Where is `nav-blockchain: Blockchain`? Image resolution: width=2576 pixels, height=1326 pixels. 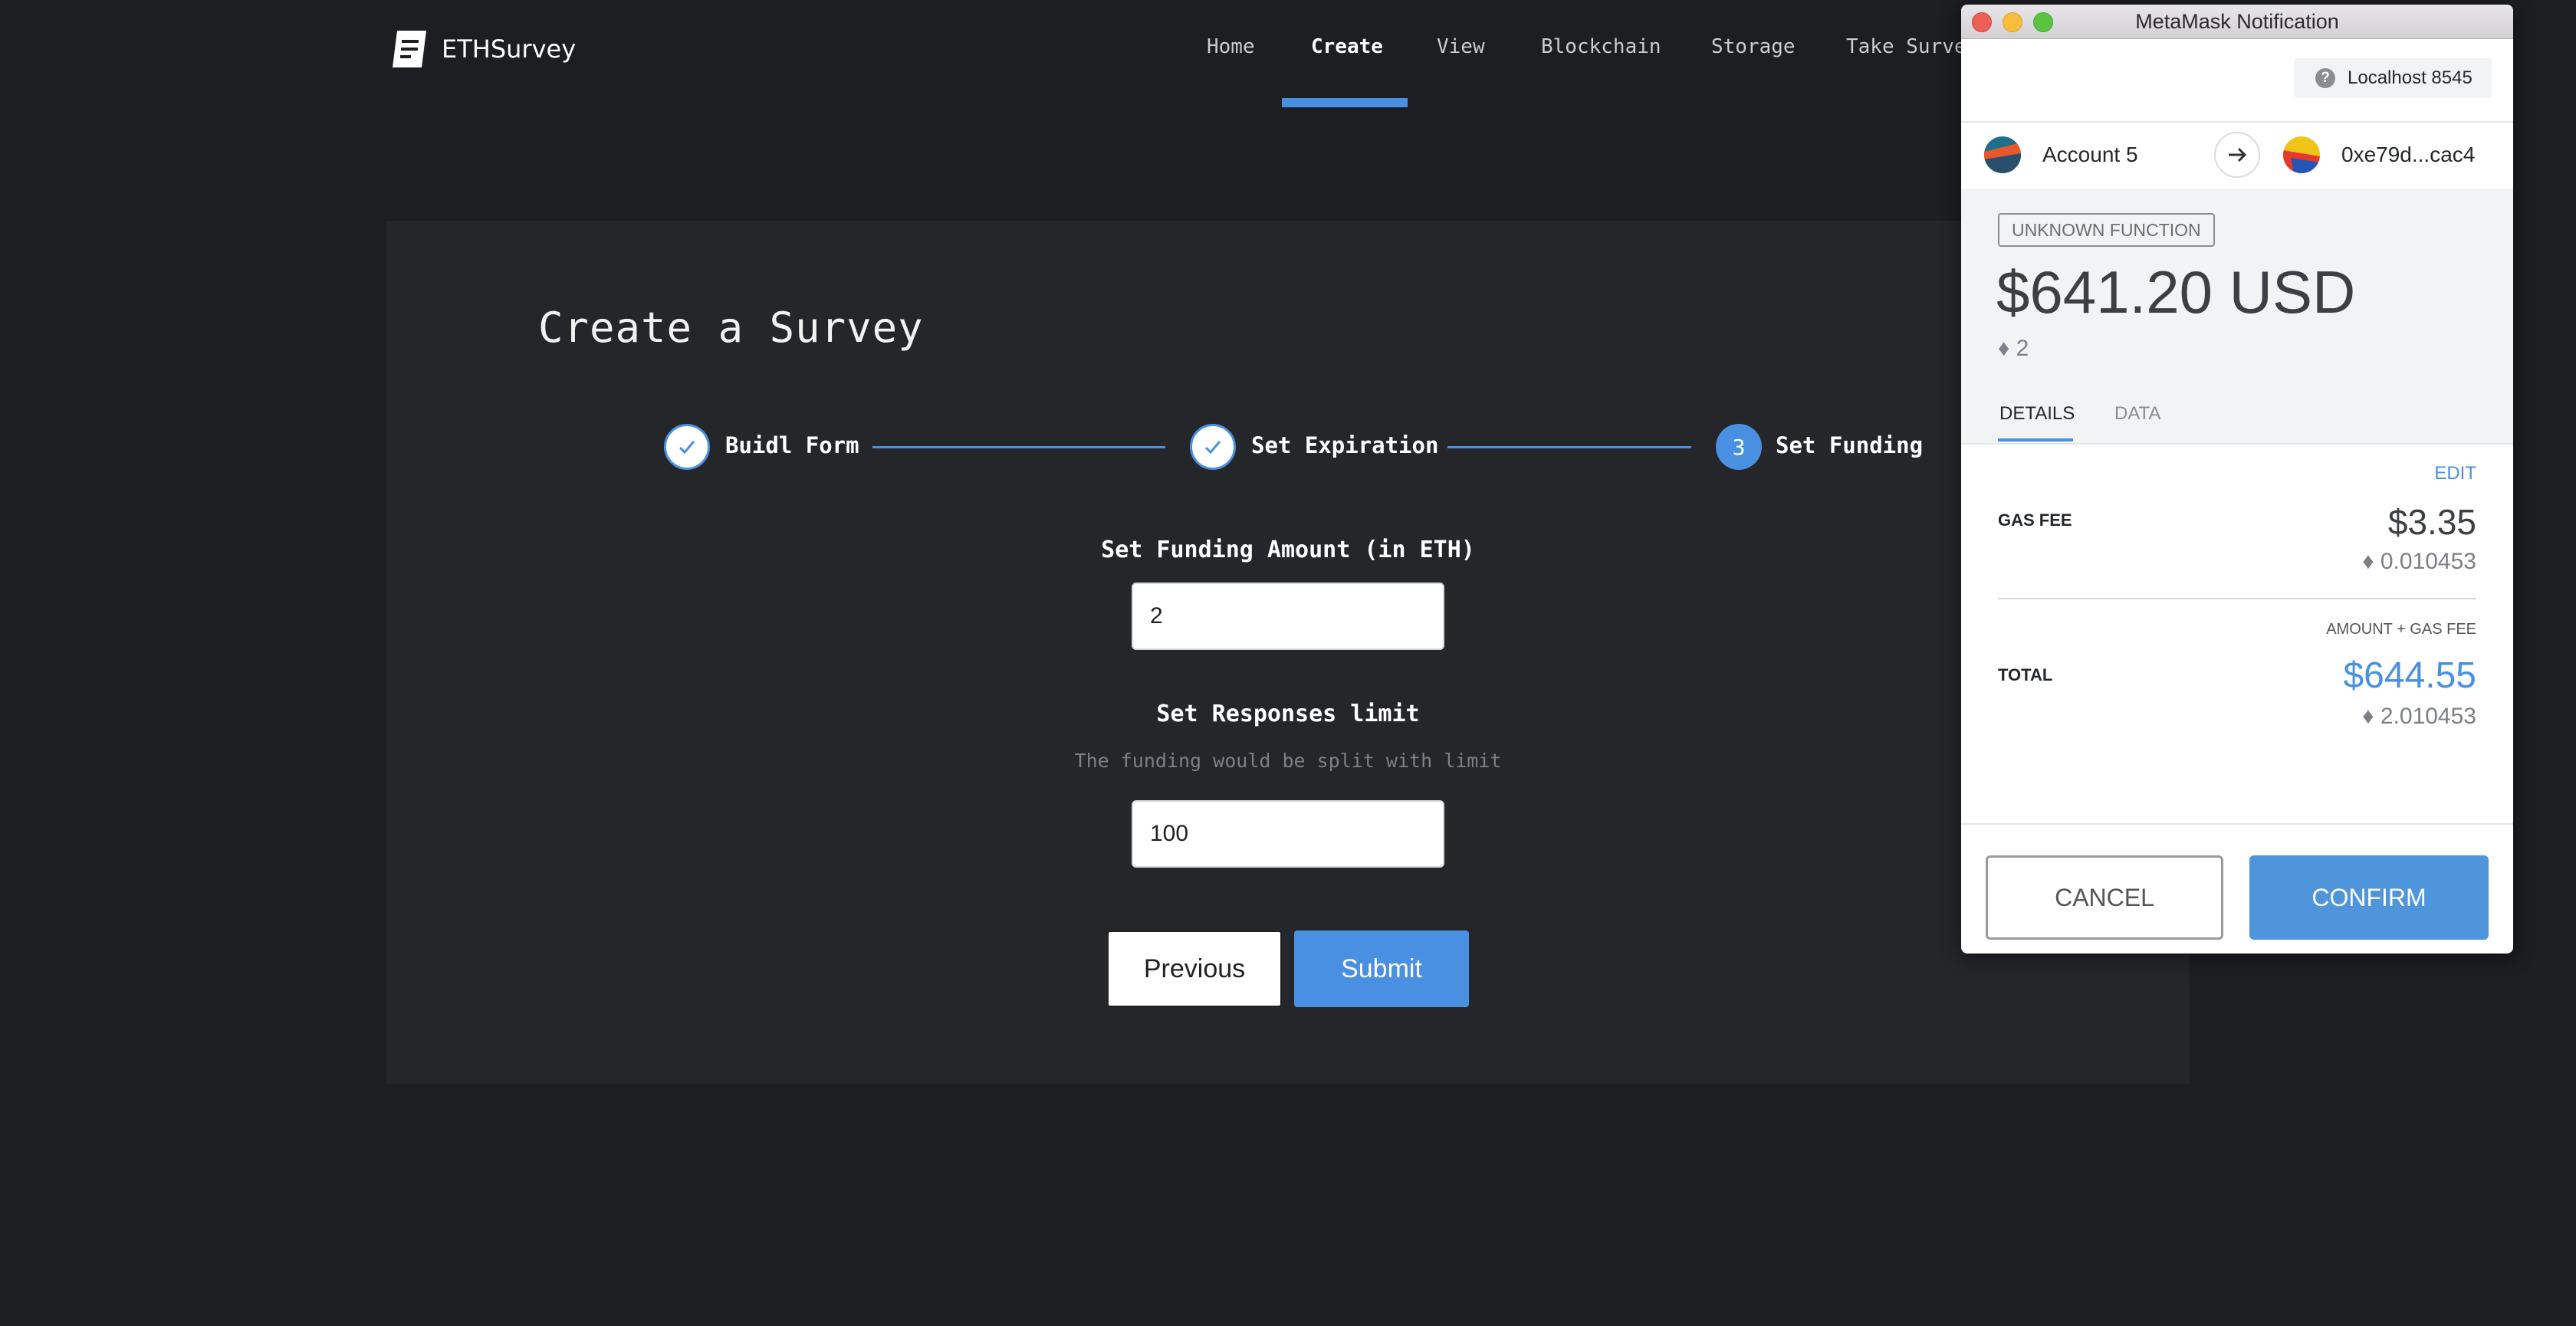
nav-blockchain: Blockchain is located at coordinates (1601, 46).